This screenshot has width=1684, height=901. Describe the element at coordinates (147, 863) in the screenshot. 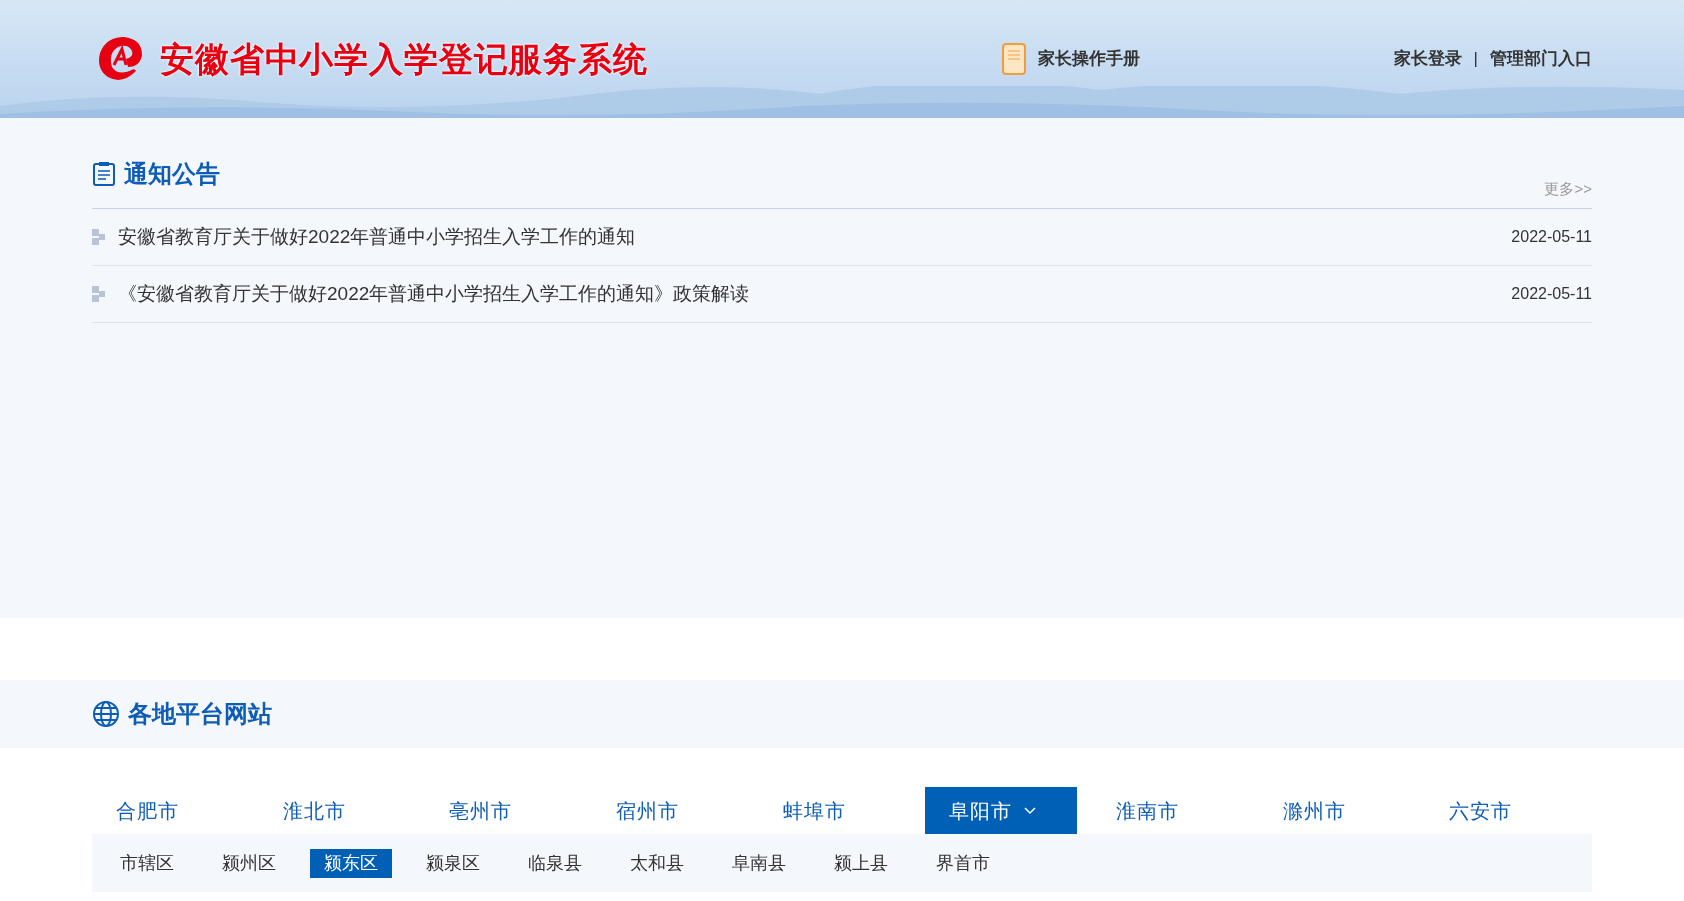

I see `district-tab: 市辖区` at that location.